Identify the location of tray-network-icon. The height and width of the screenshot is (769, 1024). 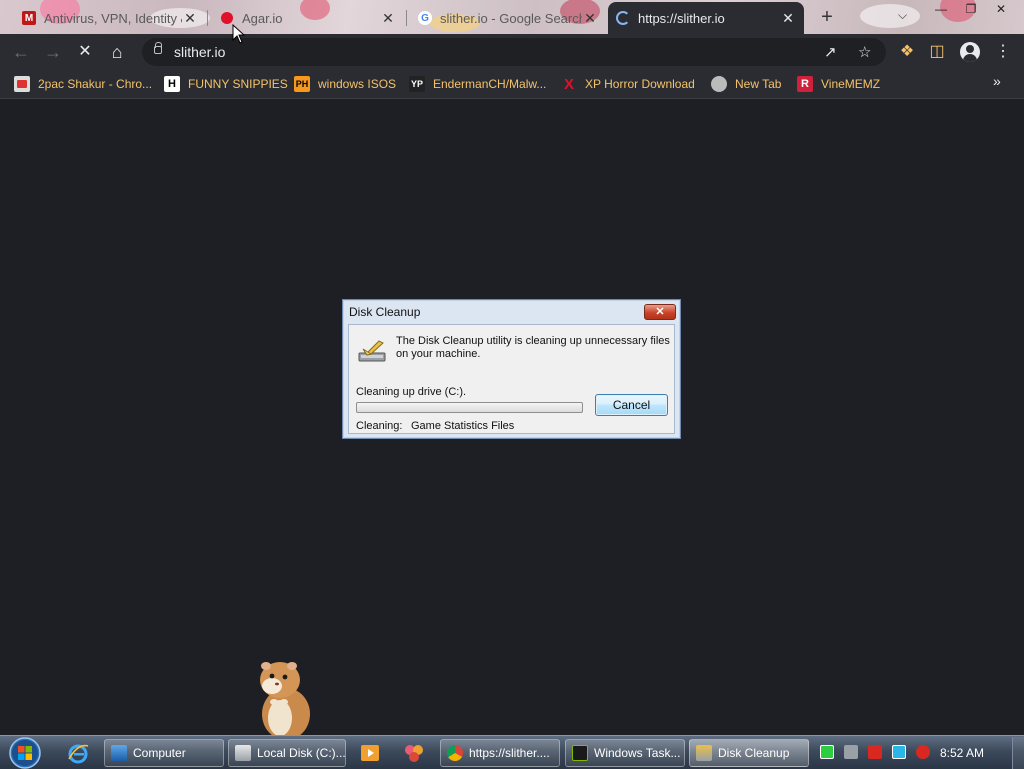
(851, 752).